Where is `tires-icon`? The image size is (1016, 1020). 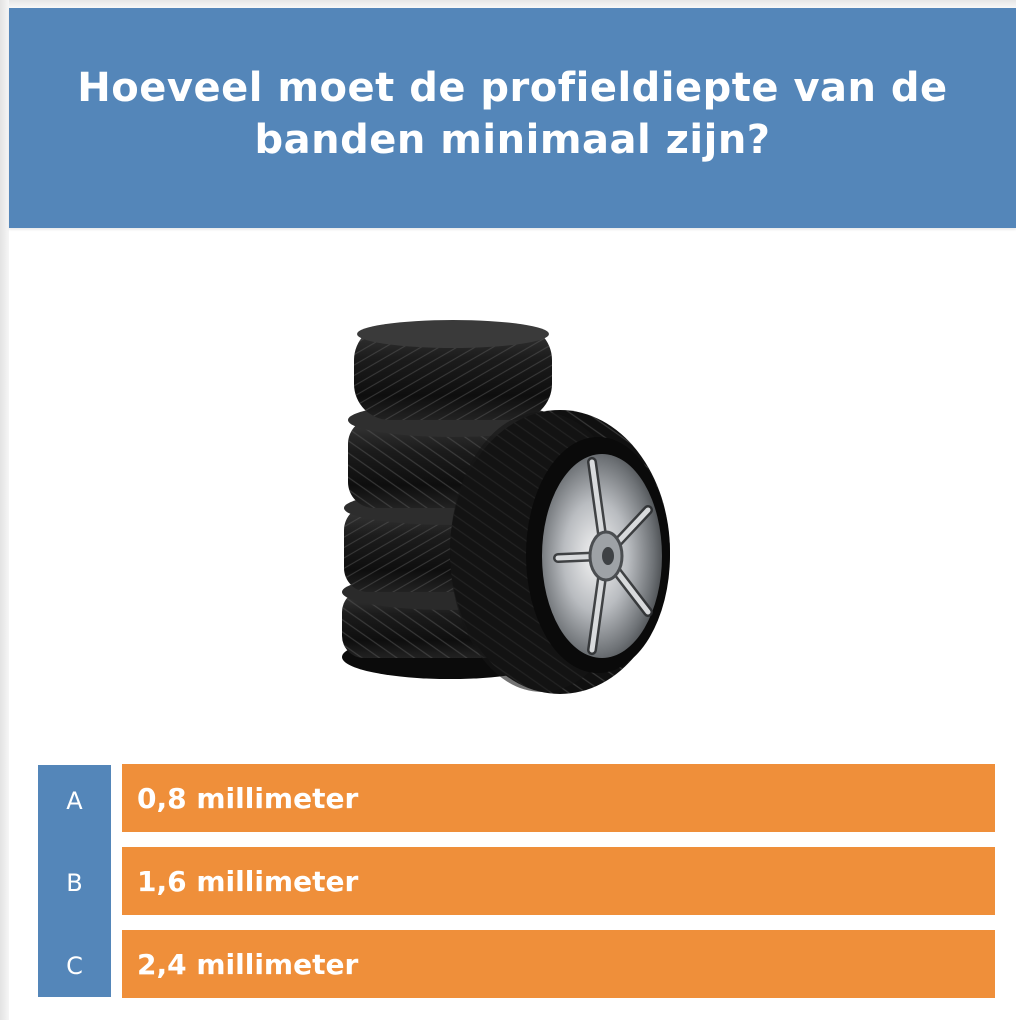
tires-icon is located at coordinates (506, 507).